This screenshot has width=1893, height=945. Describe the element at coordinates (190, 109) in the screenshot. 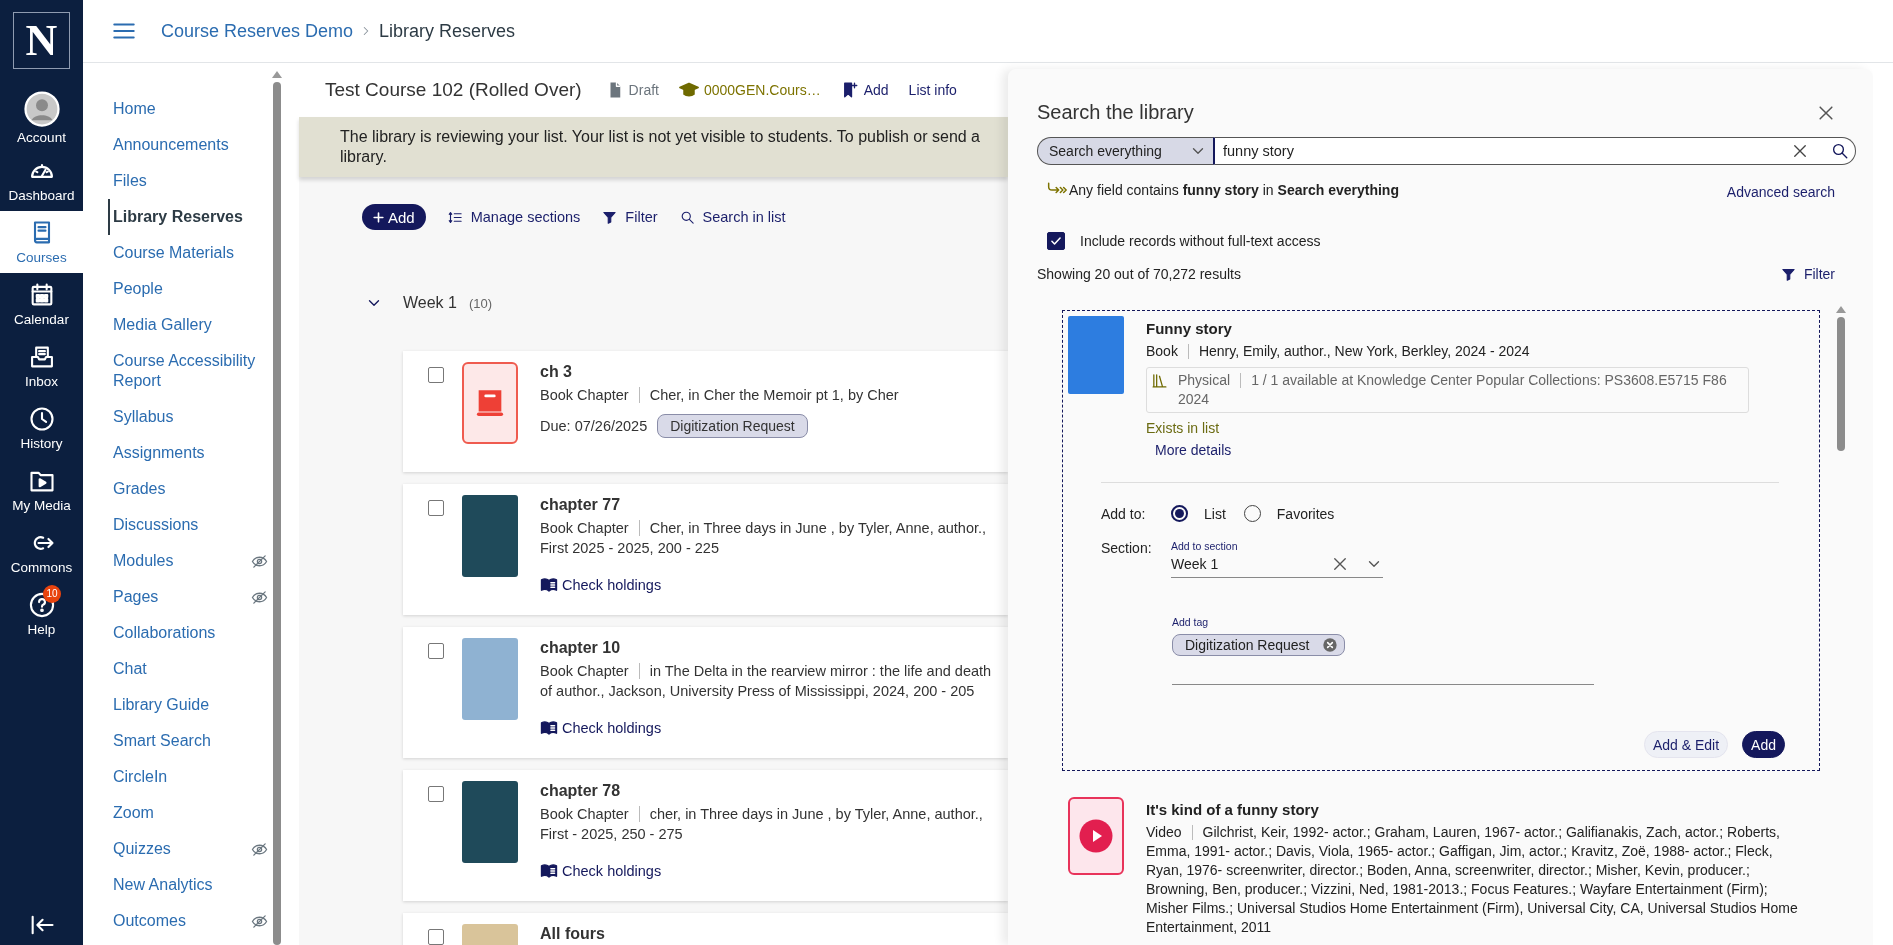

I see `course-nav-link: Home` at that location.